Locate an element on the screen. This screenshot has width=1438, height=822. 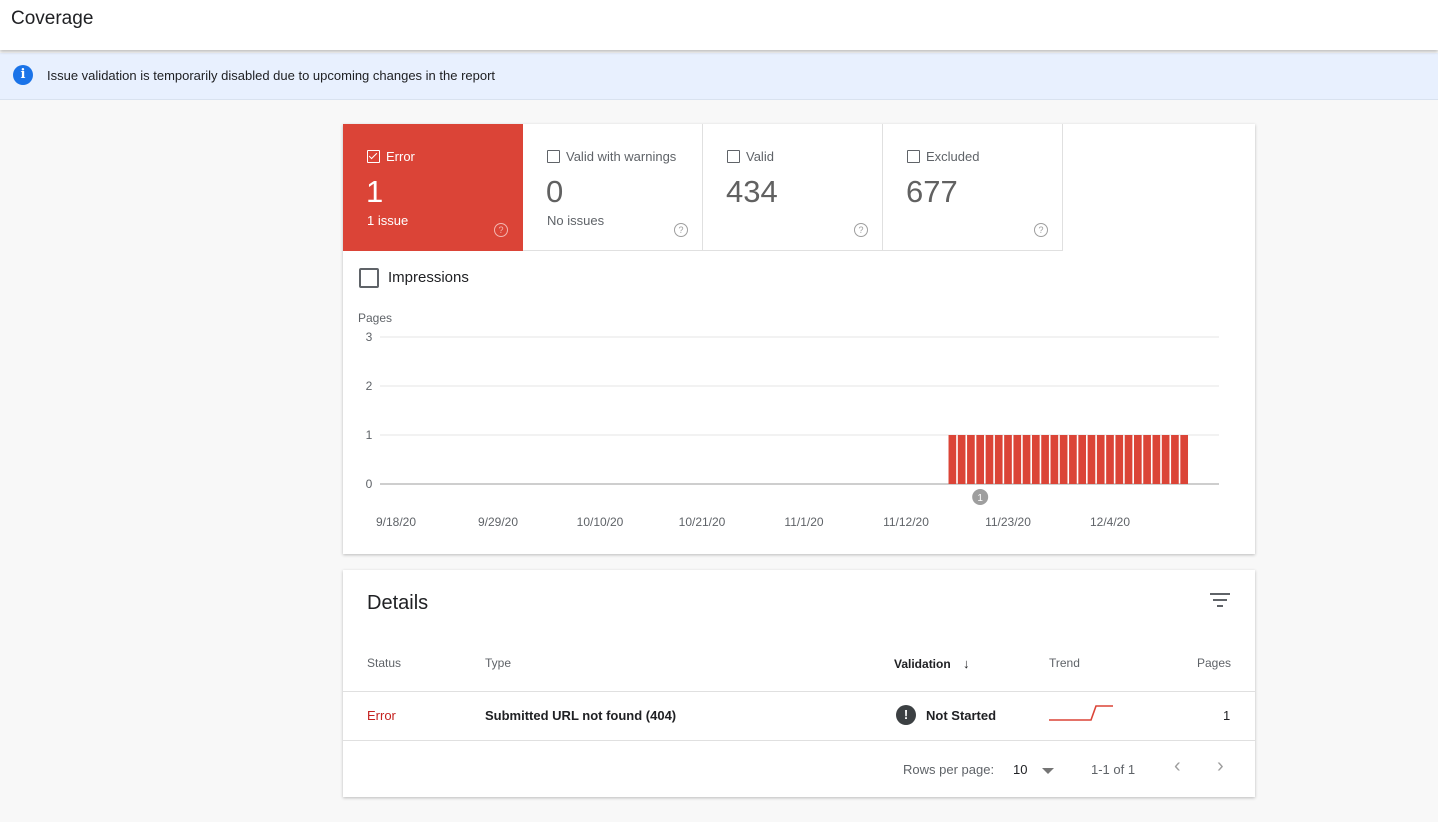
pagination-range: 1-1 of 1 is located at coordinates (1113, 769).